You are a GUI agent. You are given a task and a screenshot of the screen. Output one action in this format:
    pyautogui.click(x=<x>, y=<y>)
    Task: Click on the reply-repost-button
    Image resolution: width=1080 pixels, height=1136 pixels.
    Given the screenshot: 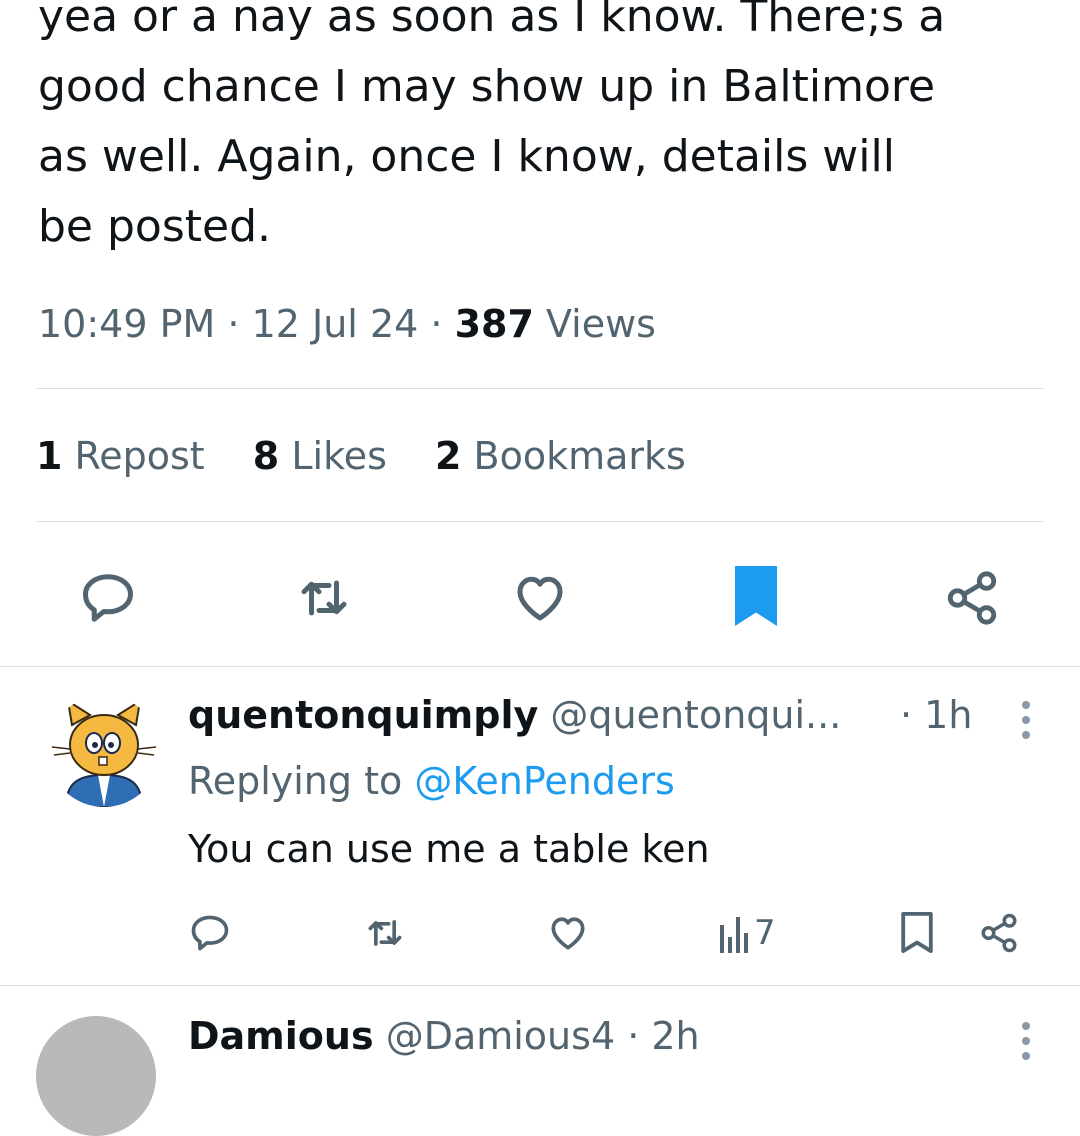 What is the action you would take?
    pyautogui.click(x=385, y=933)
    